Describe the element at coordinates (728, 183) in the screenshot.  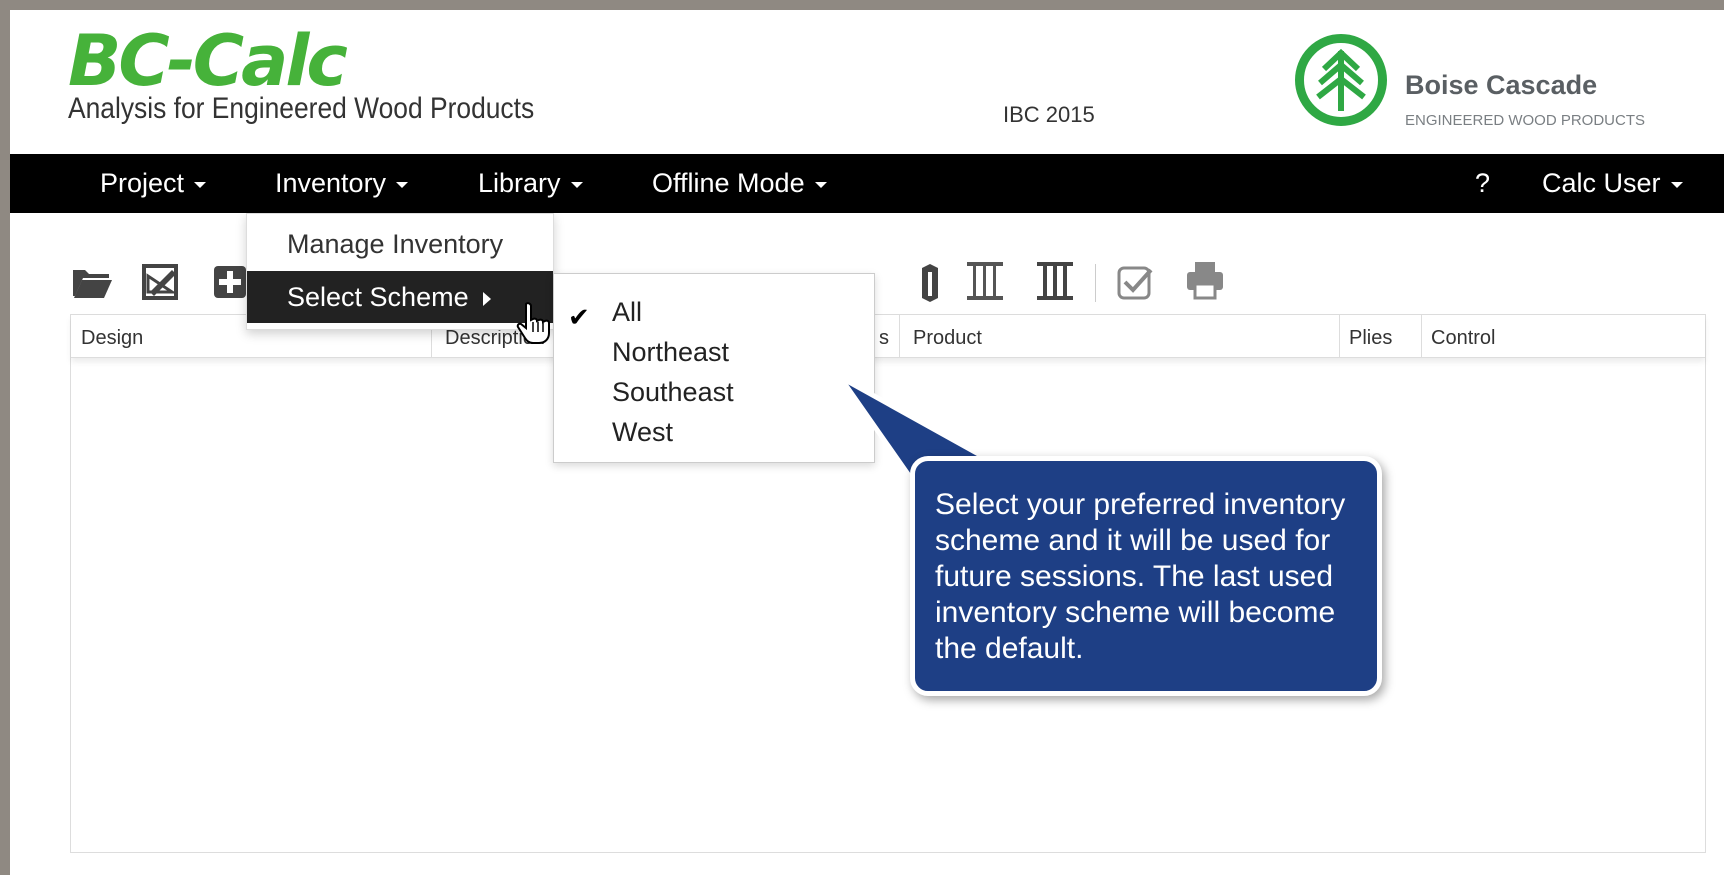
I see `nav-offline-mode-label: Offline Mode` at that location.